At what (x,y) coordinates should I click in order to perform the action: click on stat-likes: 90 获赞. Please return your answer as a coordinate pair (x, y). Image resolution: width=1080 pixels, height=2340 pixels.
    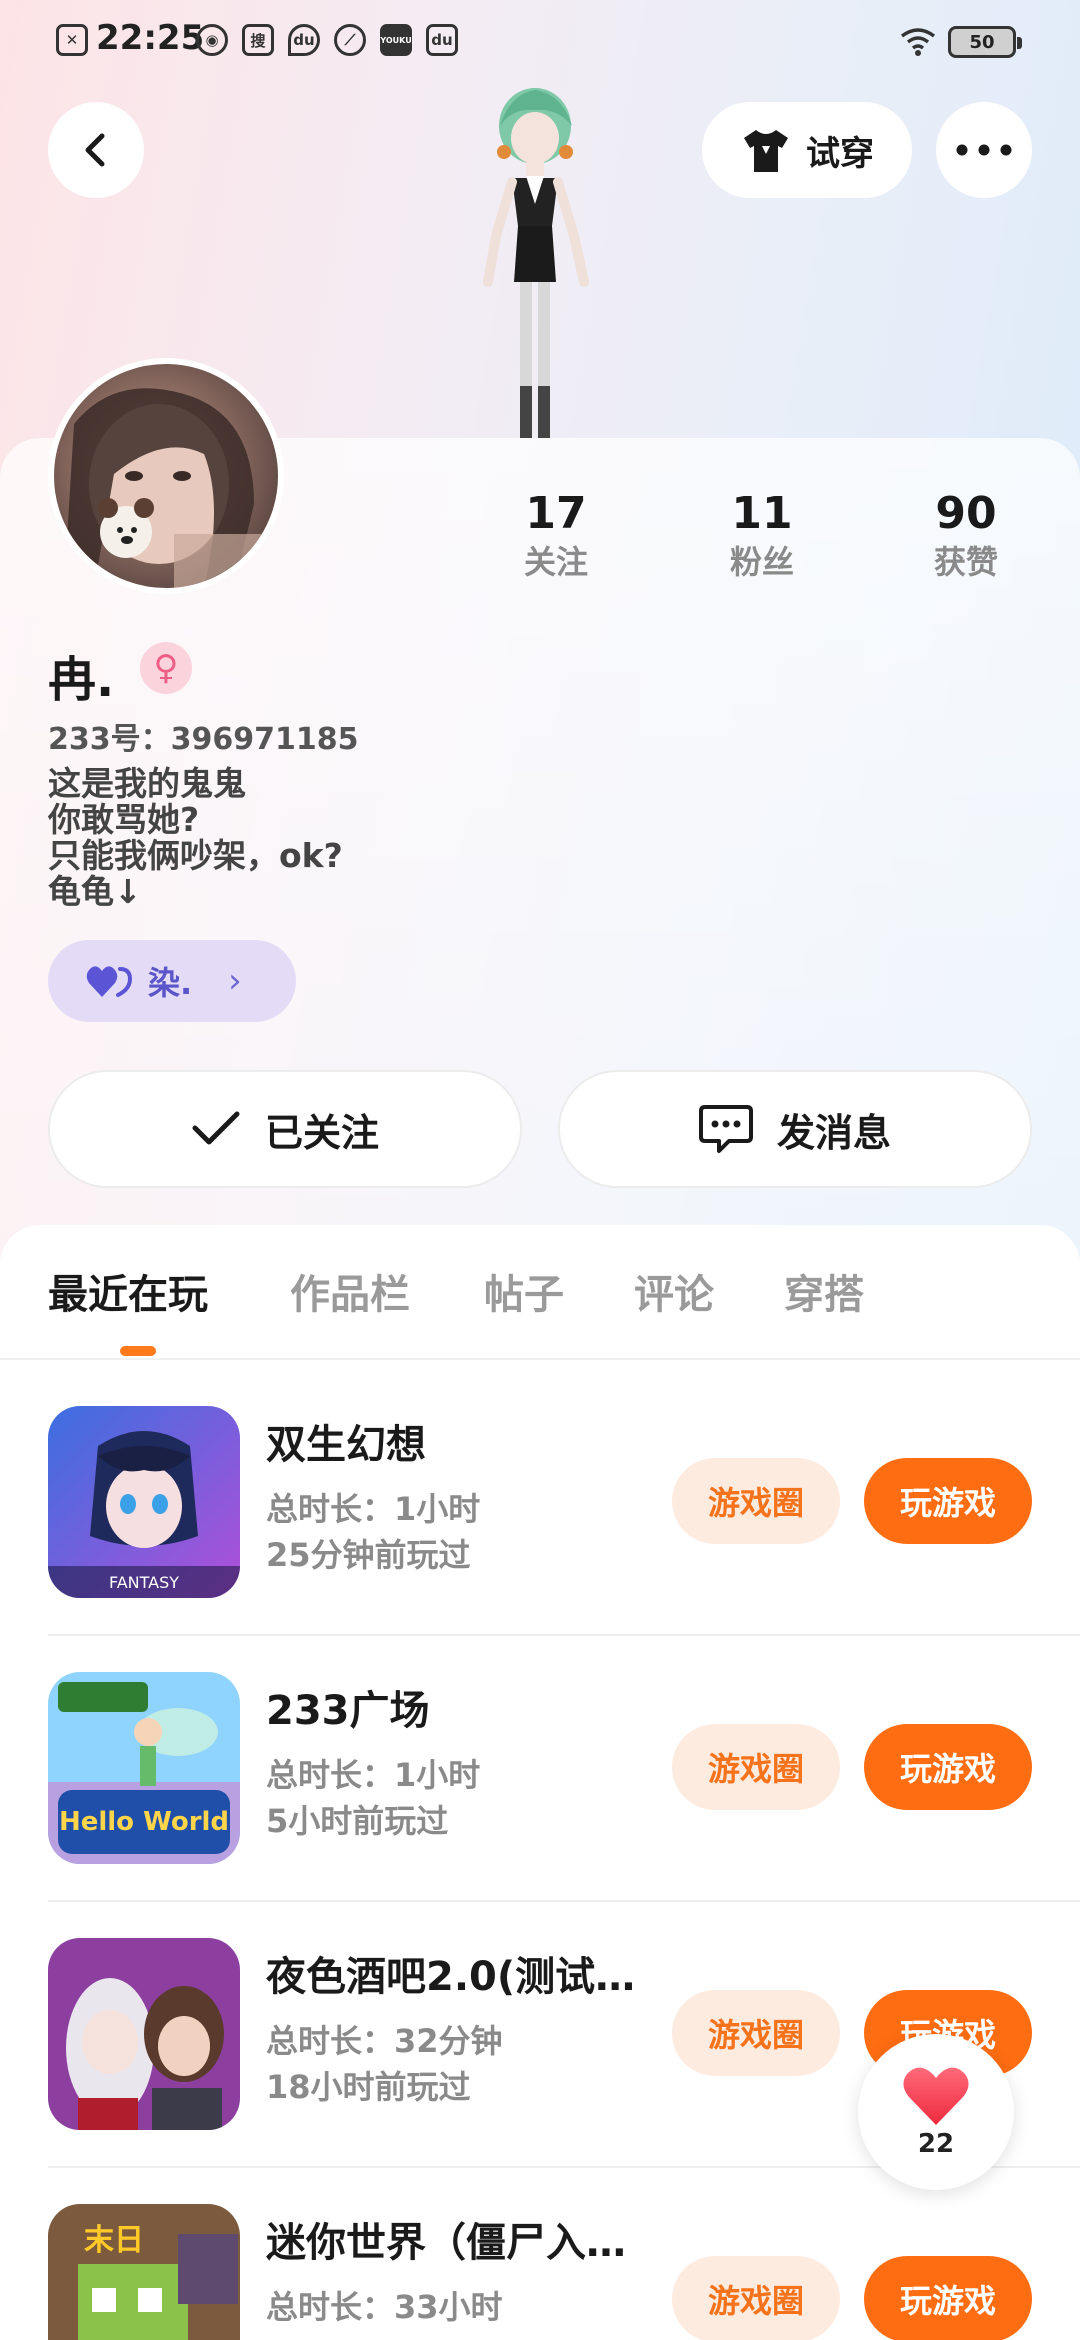
    Looking at the image, I should click on (966, 536).